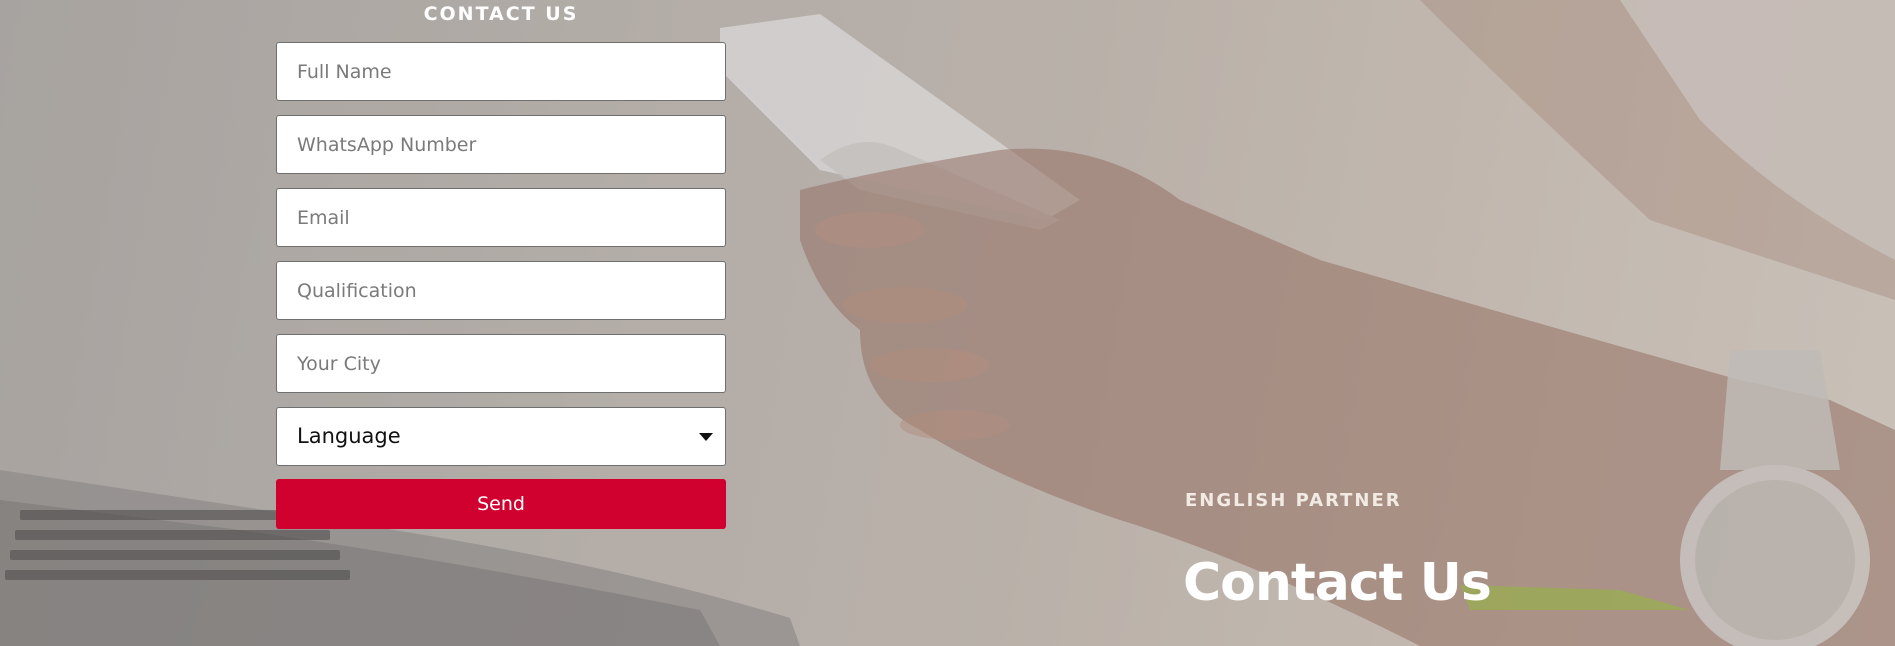 The image size is (1895, 646). What do you see at coordinates (501, 14) in the screenshot?
I see `form-heading: CONTACT US` at bounding box center [501, 14].